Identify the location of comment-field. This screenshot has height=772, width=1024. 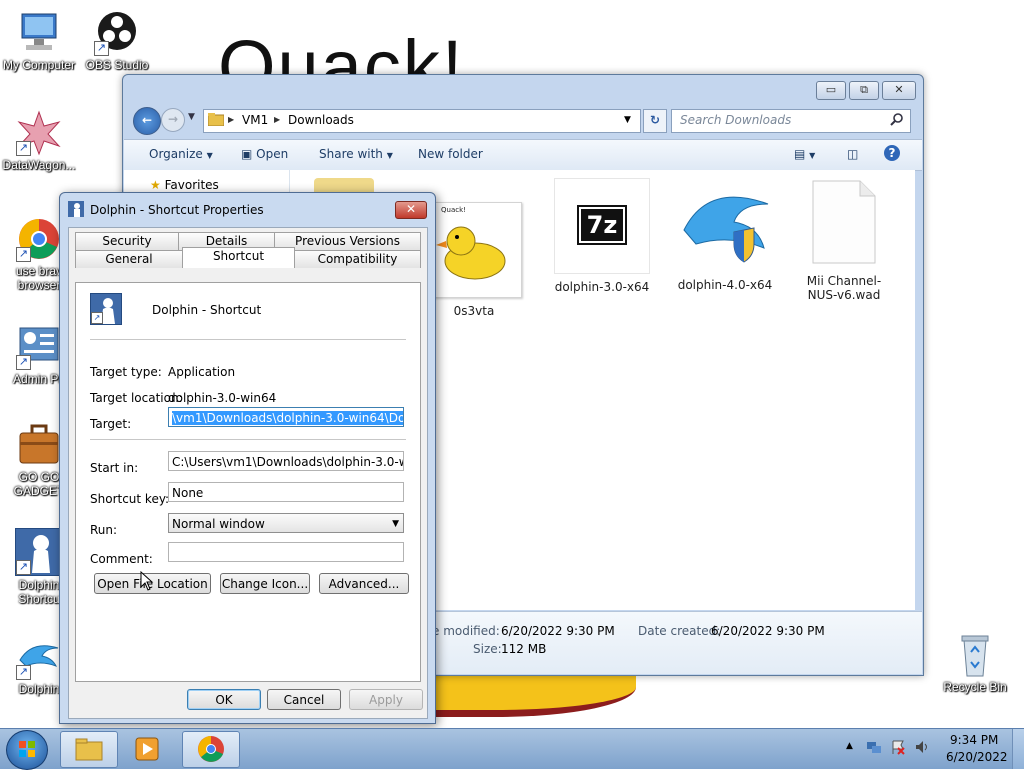
(286, 552).